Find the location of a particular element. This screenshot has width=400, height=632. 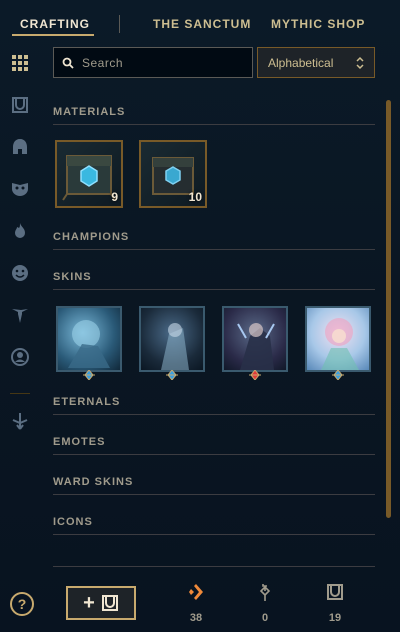

sidebar-divider is located at coordinates (20, 393).